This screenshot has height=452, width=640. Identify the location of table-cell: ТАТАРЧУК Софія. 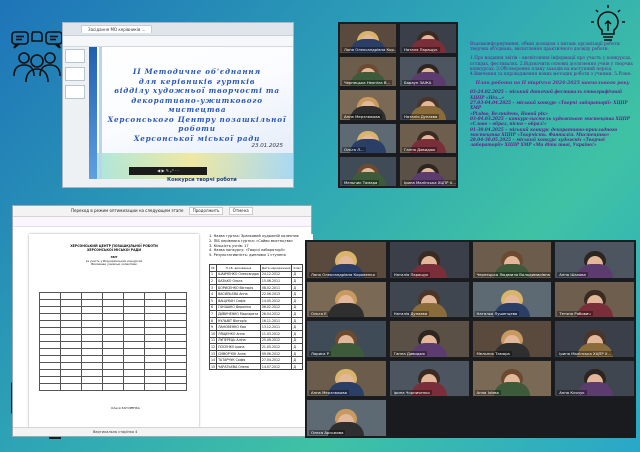
(238, 360).